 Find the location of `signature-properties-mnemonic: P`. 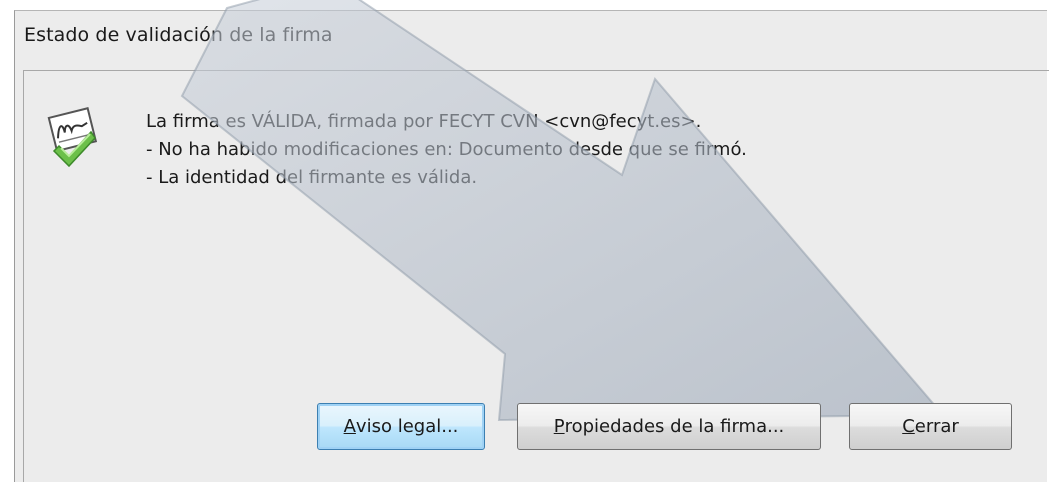

signature-properties-mnemonic: P is located at coordinates (559, 426).